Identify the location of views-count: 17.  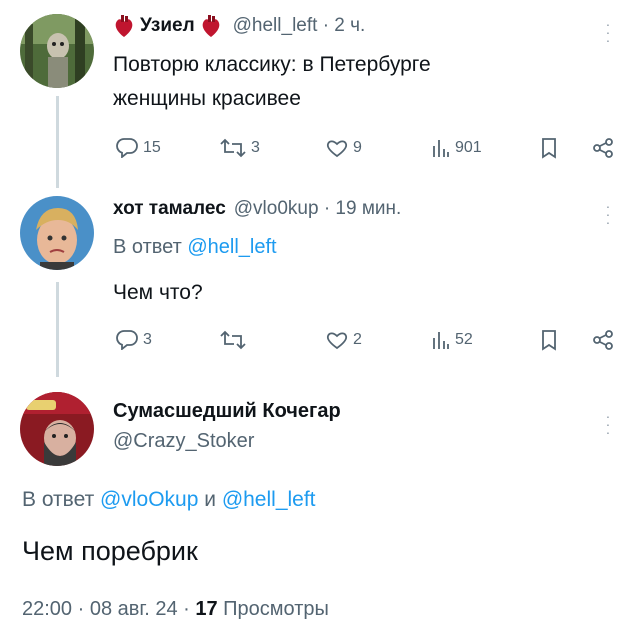
(206, 609).